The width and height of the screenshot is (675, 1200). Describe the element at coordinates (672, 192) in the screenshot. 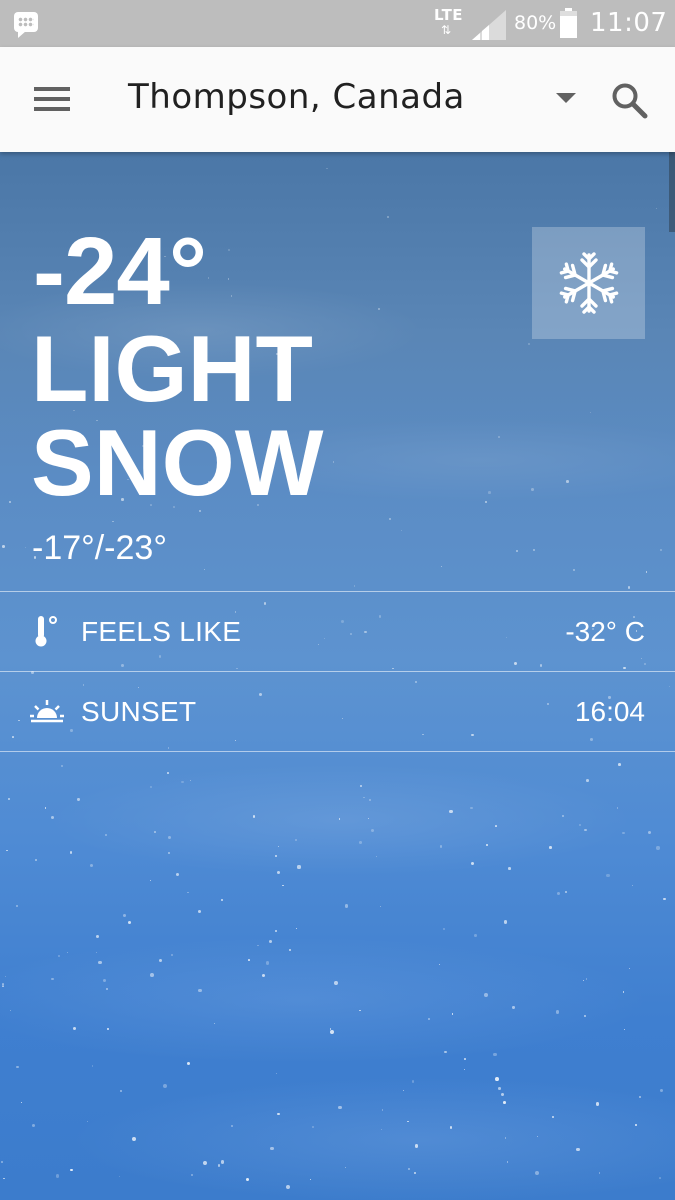

I see `scrollbar-thumb` at that location.